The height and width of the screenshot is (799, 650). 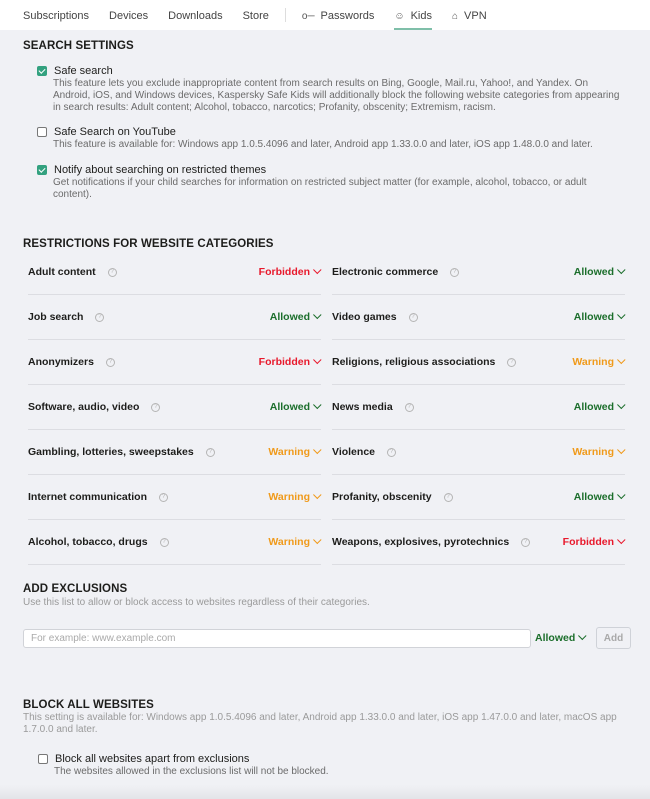 What do you see at coordinates (75, 589) in the screenshot?
I see `exclusions-title: ADD EXCLUSIONS` at bounding box center [75, 589].